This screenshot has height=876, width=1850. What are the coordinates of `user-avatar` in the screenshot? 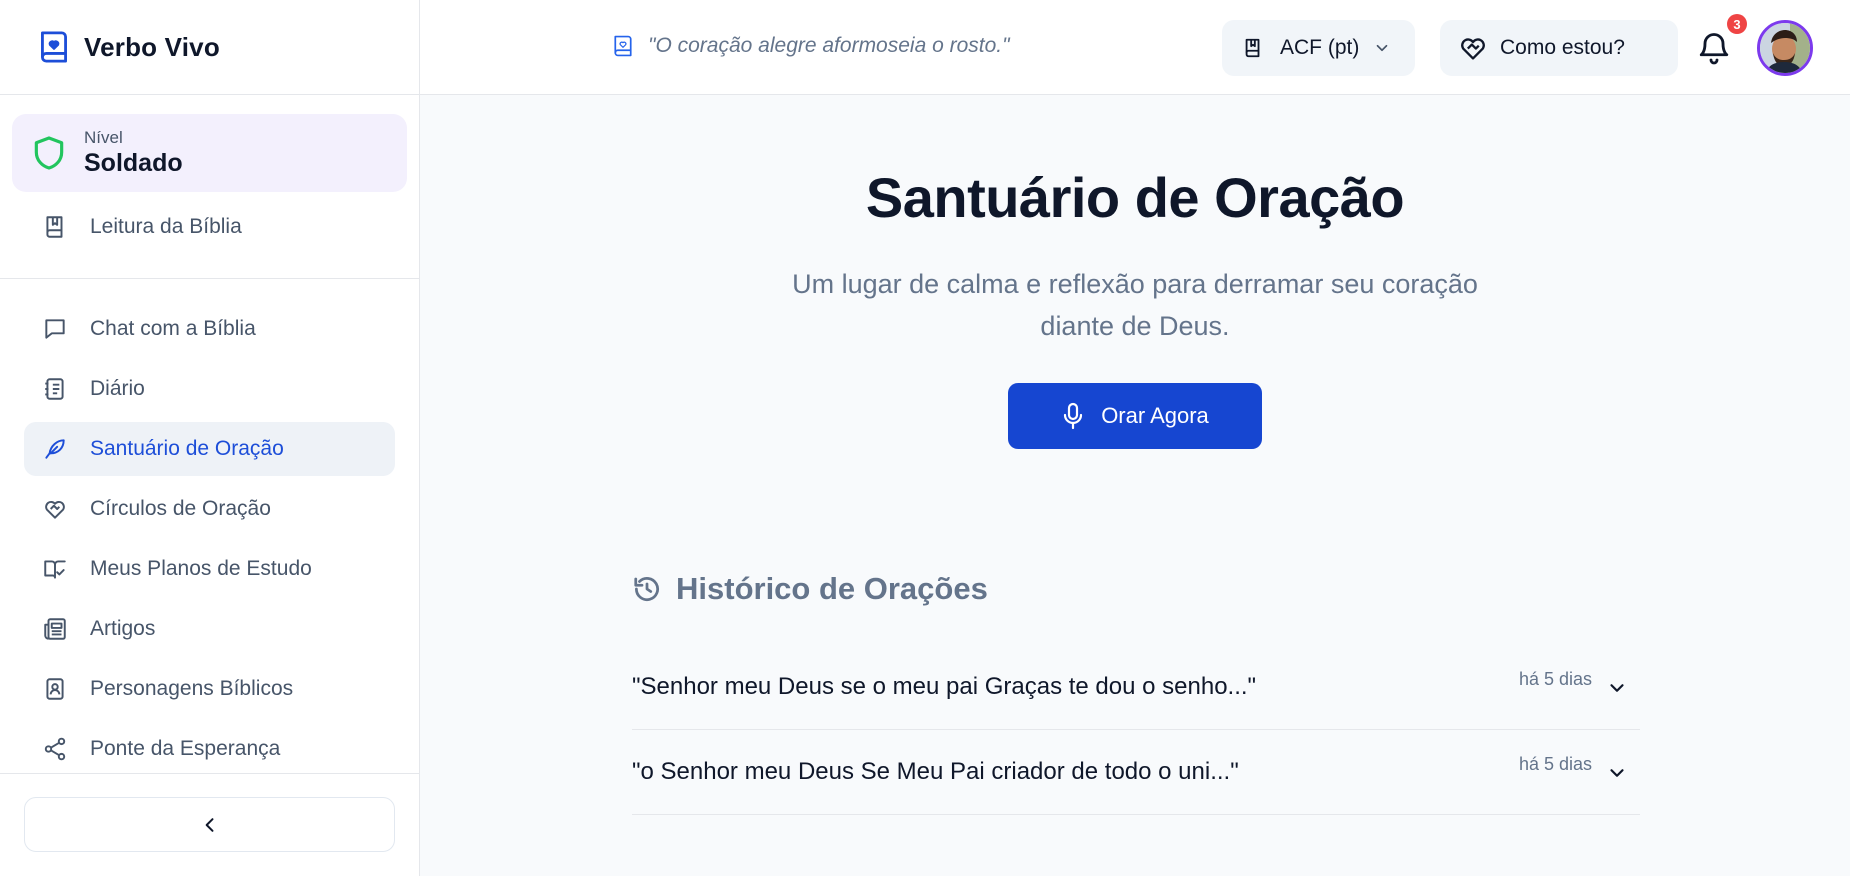 It's located at (1785, 48).